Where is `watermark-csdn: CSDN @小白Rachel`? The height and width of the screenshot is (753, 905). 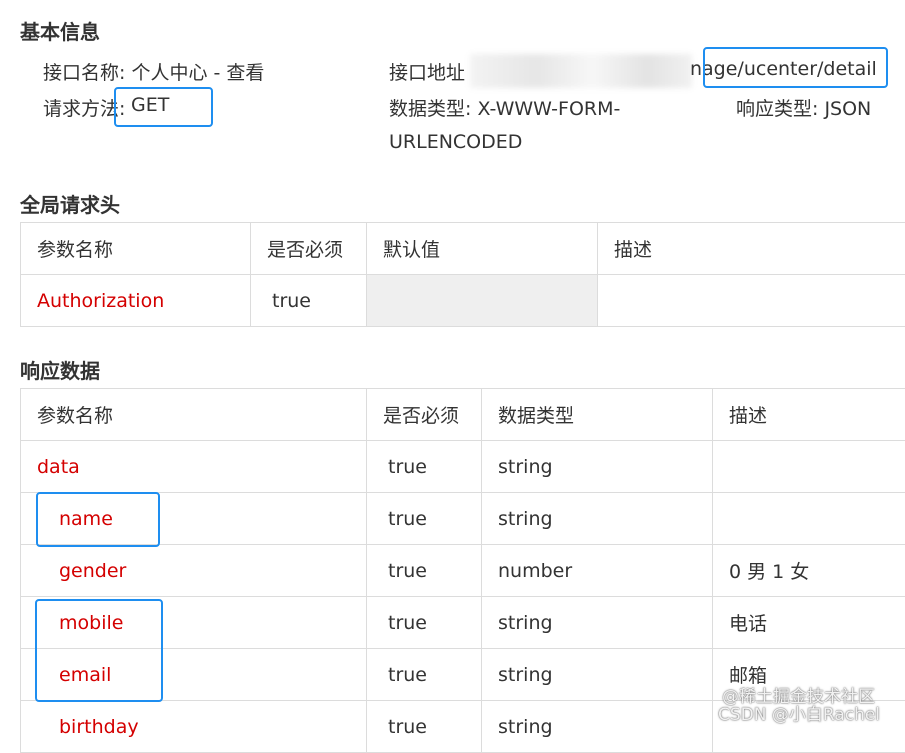
watermark-csdn: CSDN @小白Rachel is located at coordinates (799, 712).